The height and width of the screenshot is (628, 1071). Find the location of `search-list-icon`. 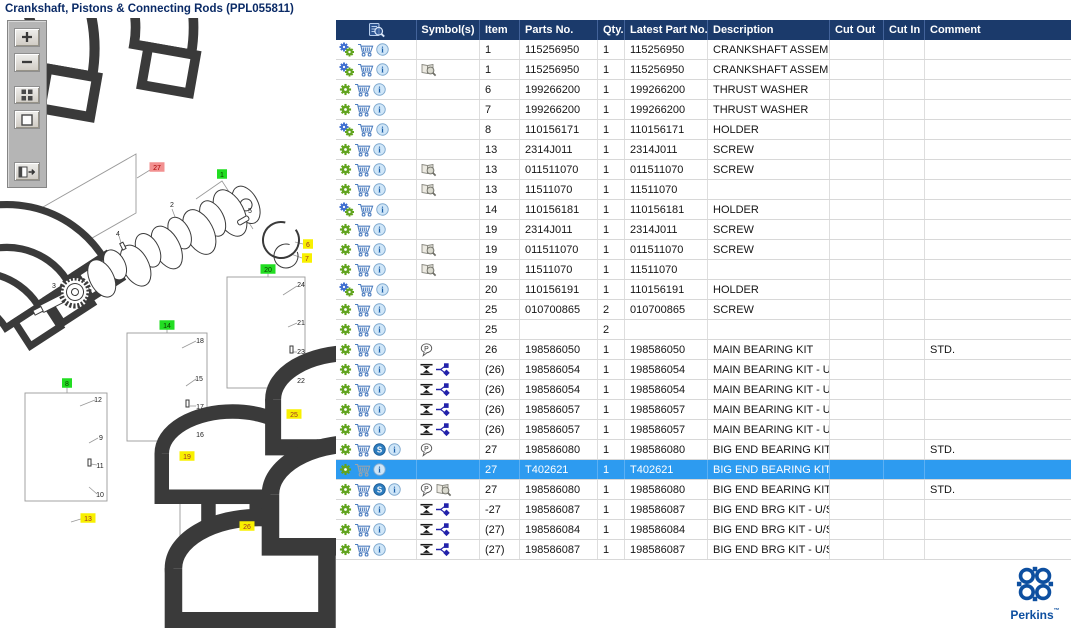

search-list-icon is located at coordinates (376, 30).